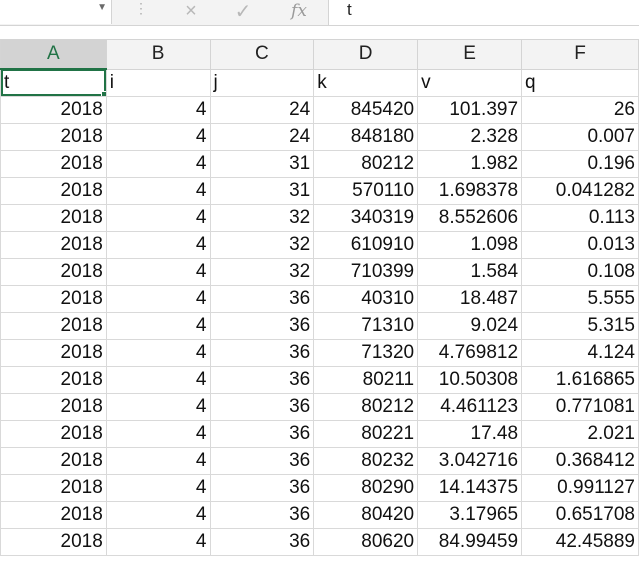 Image resolution: width=639 pixels, height=572 pixels. What do you see at coordinates (470, 406) in the screenshot?
I see `table-cell: 4.461123` at bounding box center [470, 406].